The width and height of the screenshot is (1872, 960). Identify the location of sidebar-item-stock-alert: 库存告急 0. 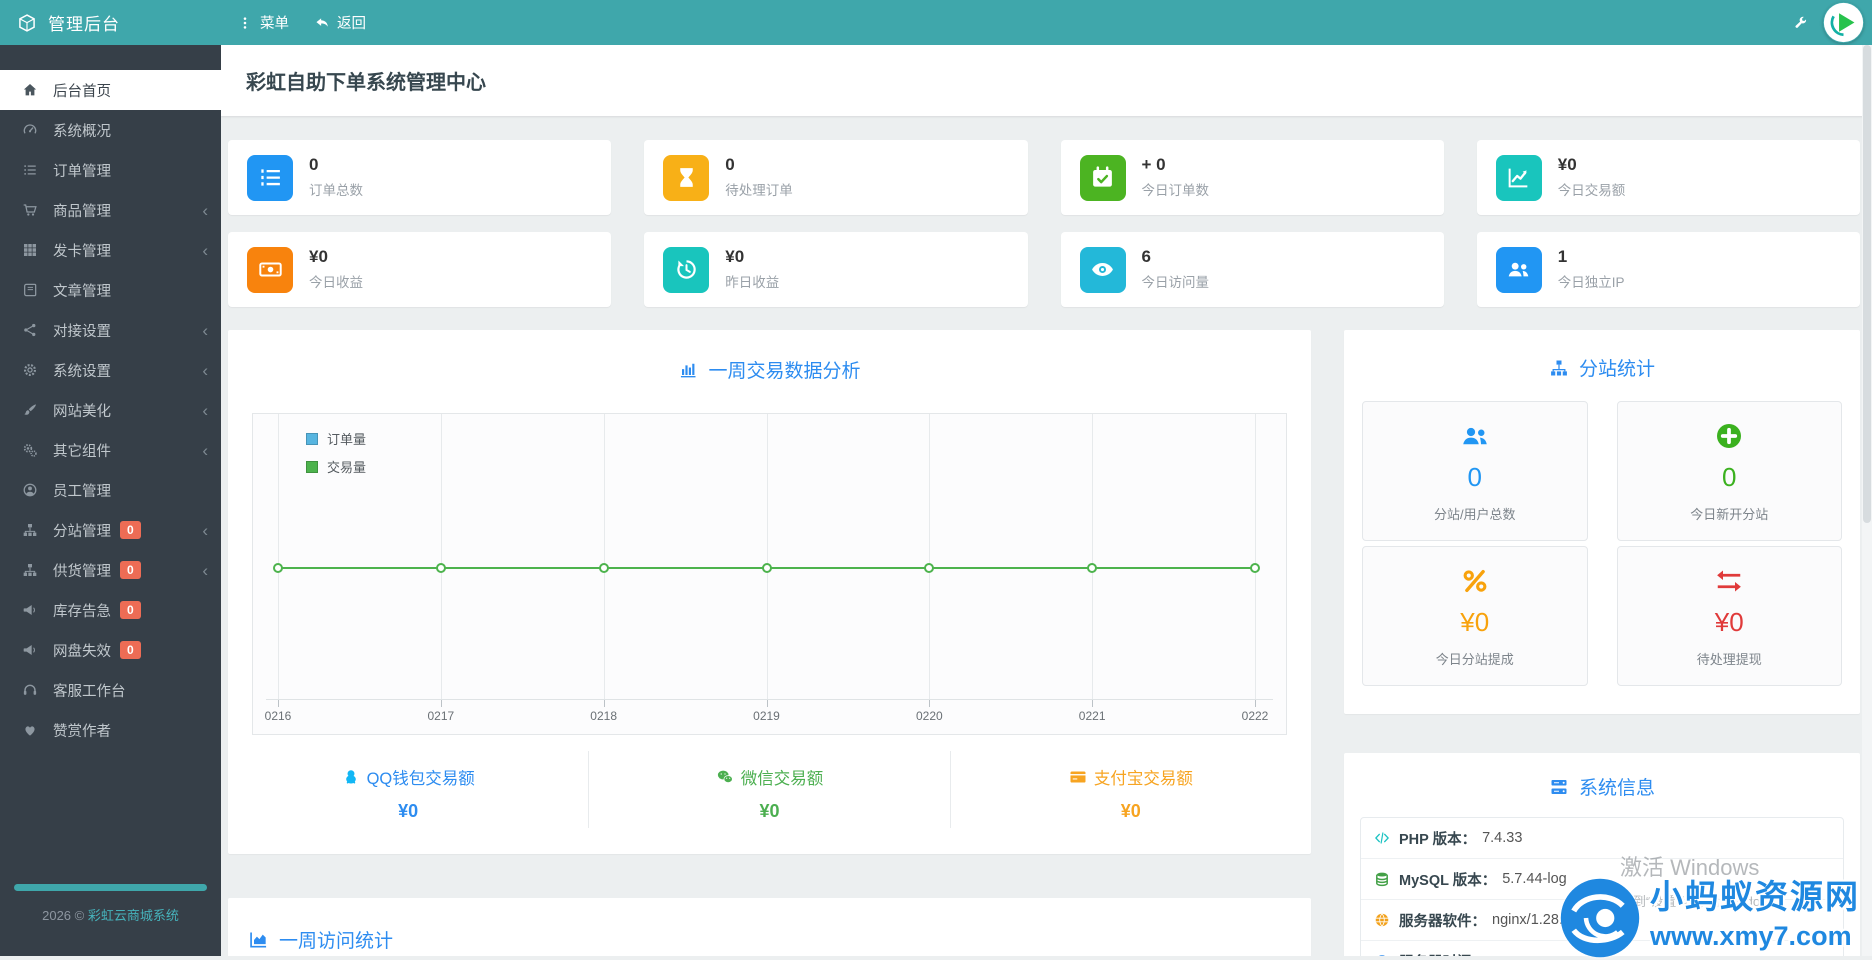
(110, 610).